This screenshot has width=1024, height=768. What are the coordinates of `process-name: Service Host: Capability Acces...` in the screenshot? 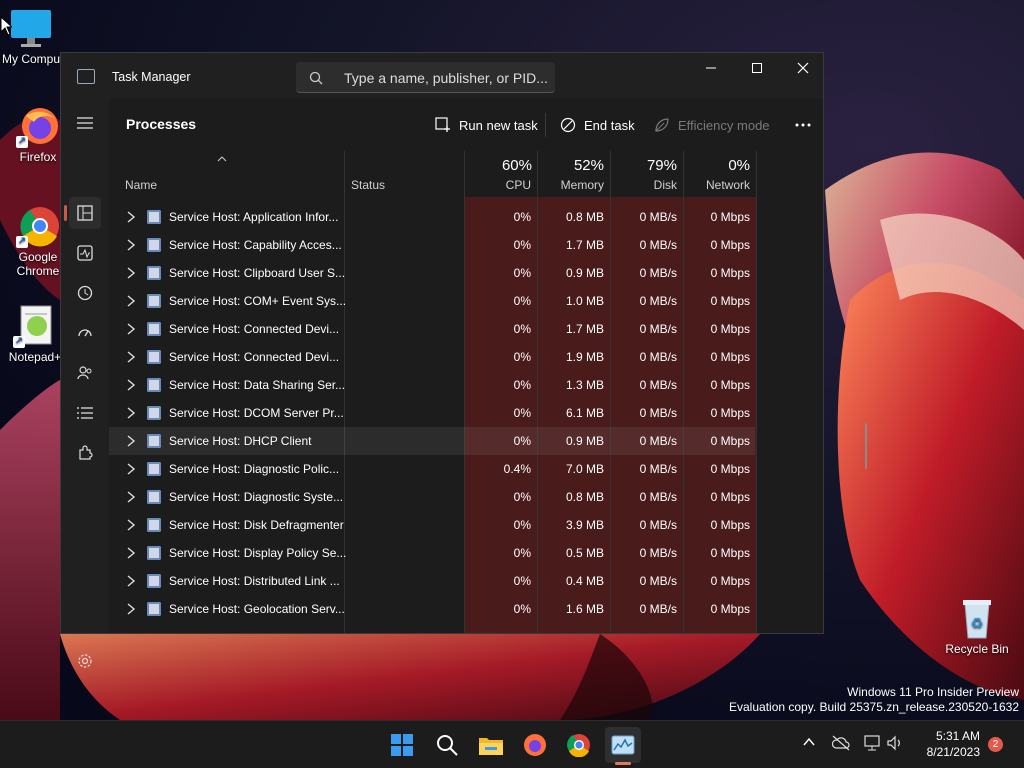 It's located at (255, 245).